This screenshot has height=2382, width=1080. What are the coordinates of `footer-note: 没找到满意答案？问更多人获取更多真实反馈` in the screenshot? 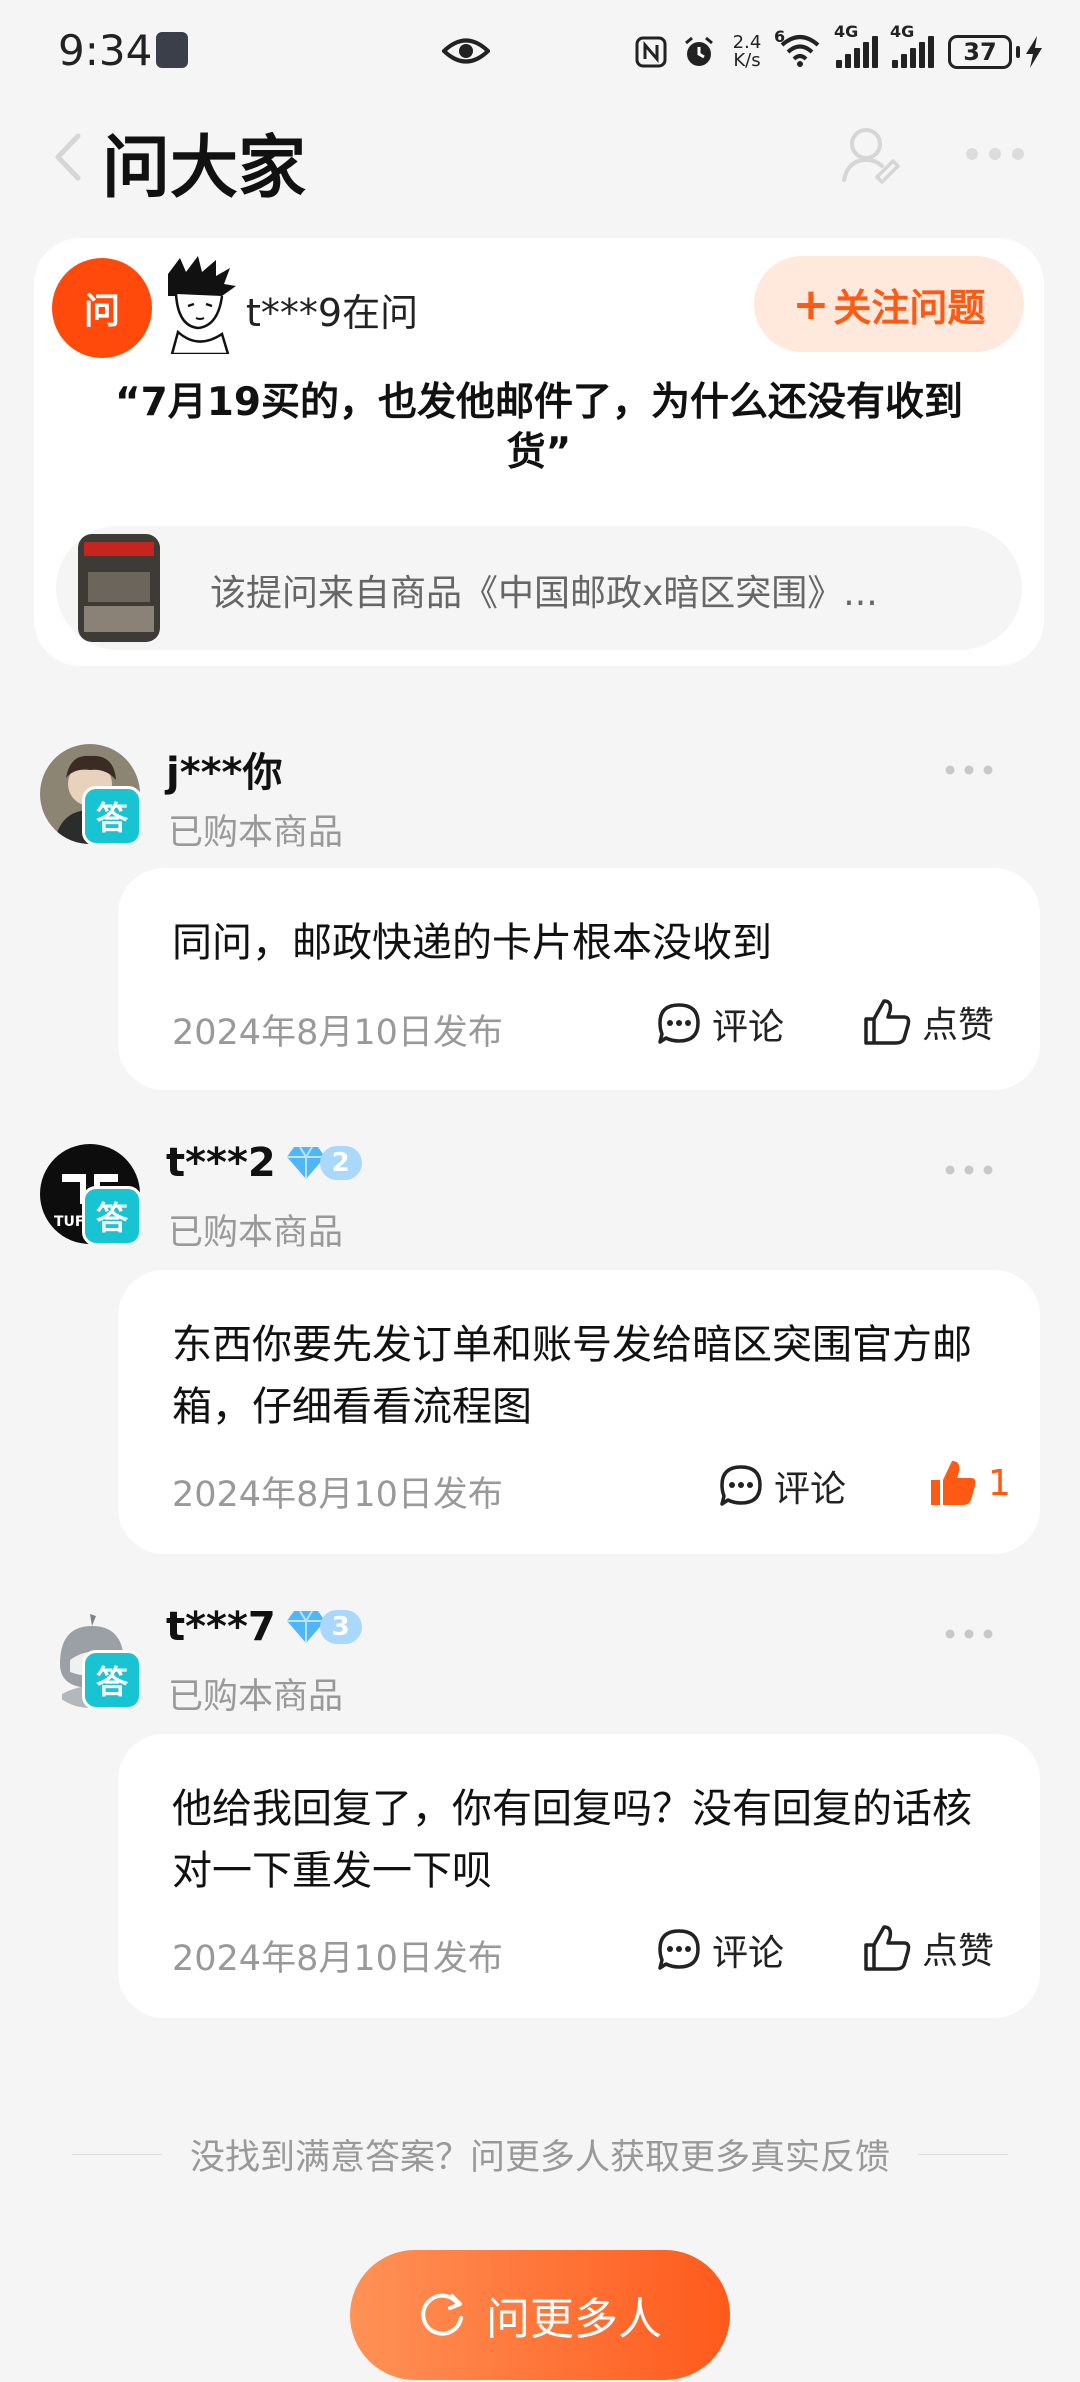 It's located at (540, 2154).